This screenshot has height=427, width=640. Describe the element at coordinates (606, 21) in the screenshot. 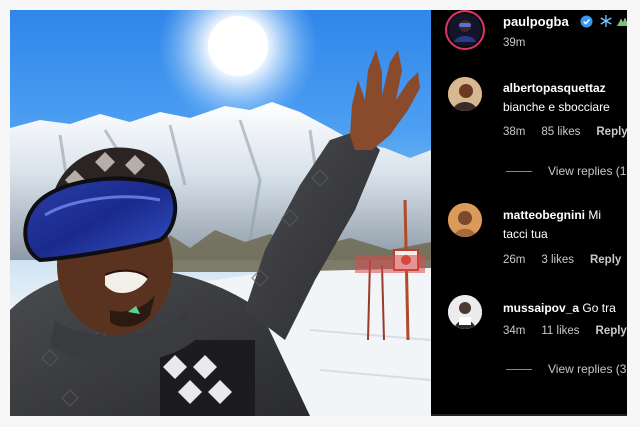

I see `snowflake-icon` at that location.